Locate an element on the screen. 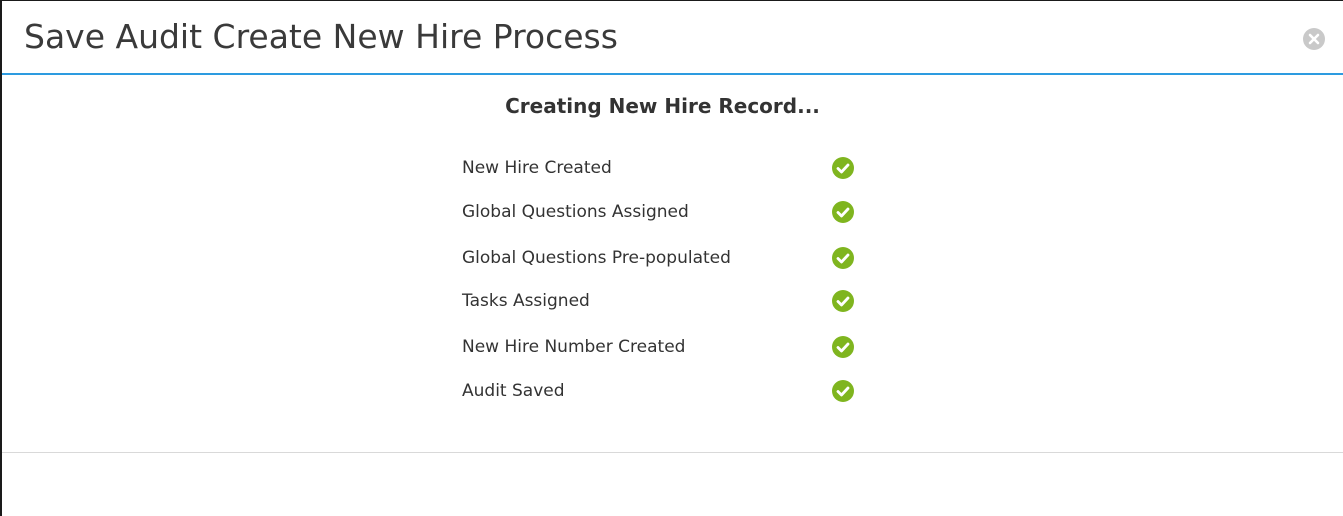  step-label: New Hire Created is located at coordinates (537, 168).